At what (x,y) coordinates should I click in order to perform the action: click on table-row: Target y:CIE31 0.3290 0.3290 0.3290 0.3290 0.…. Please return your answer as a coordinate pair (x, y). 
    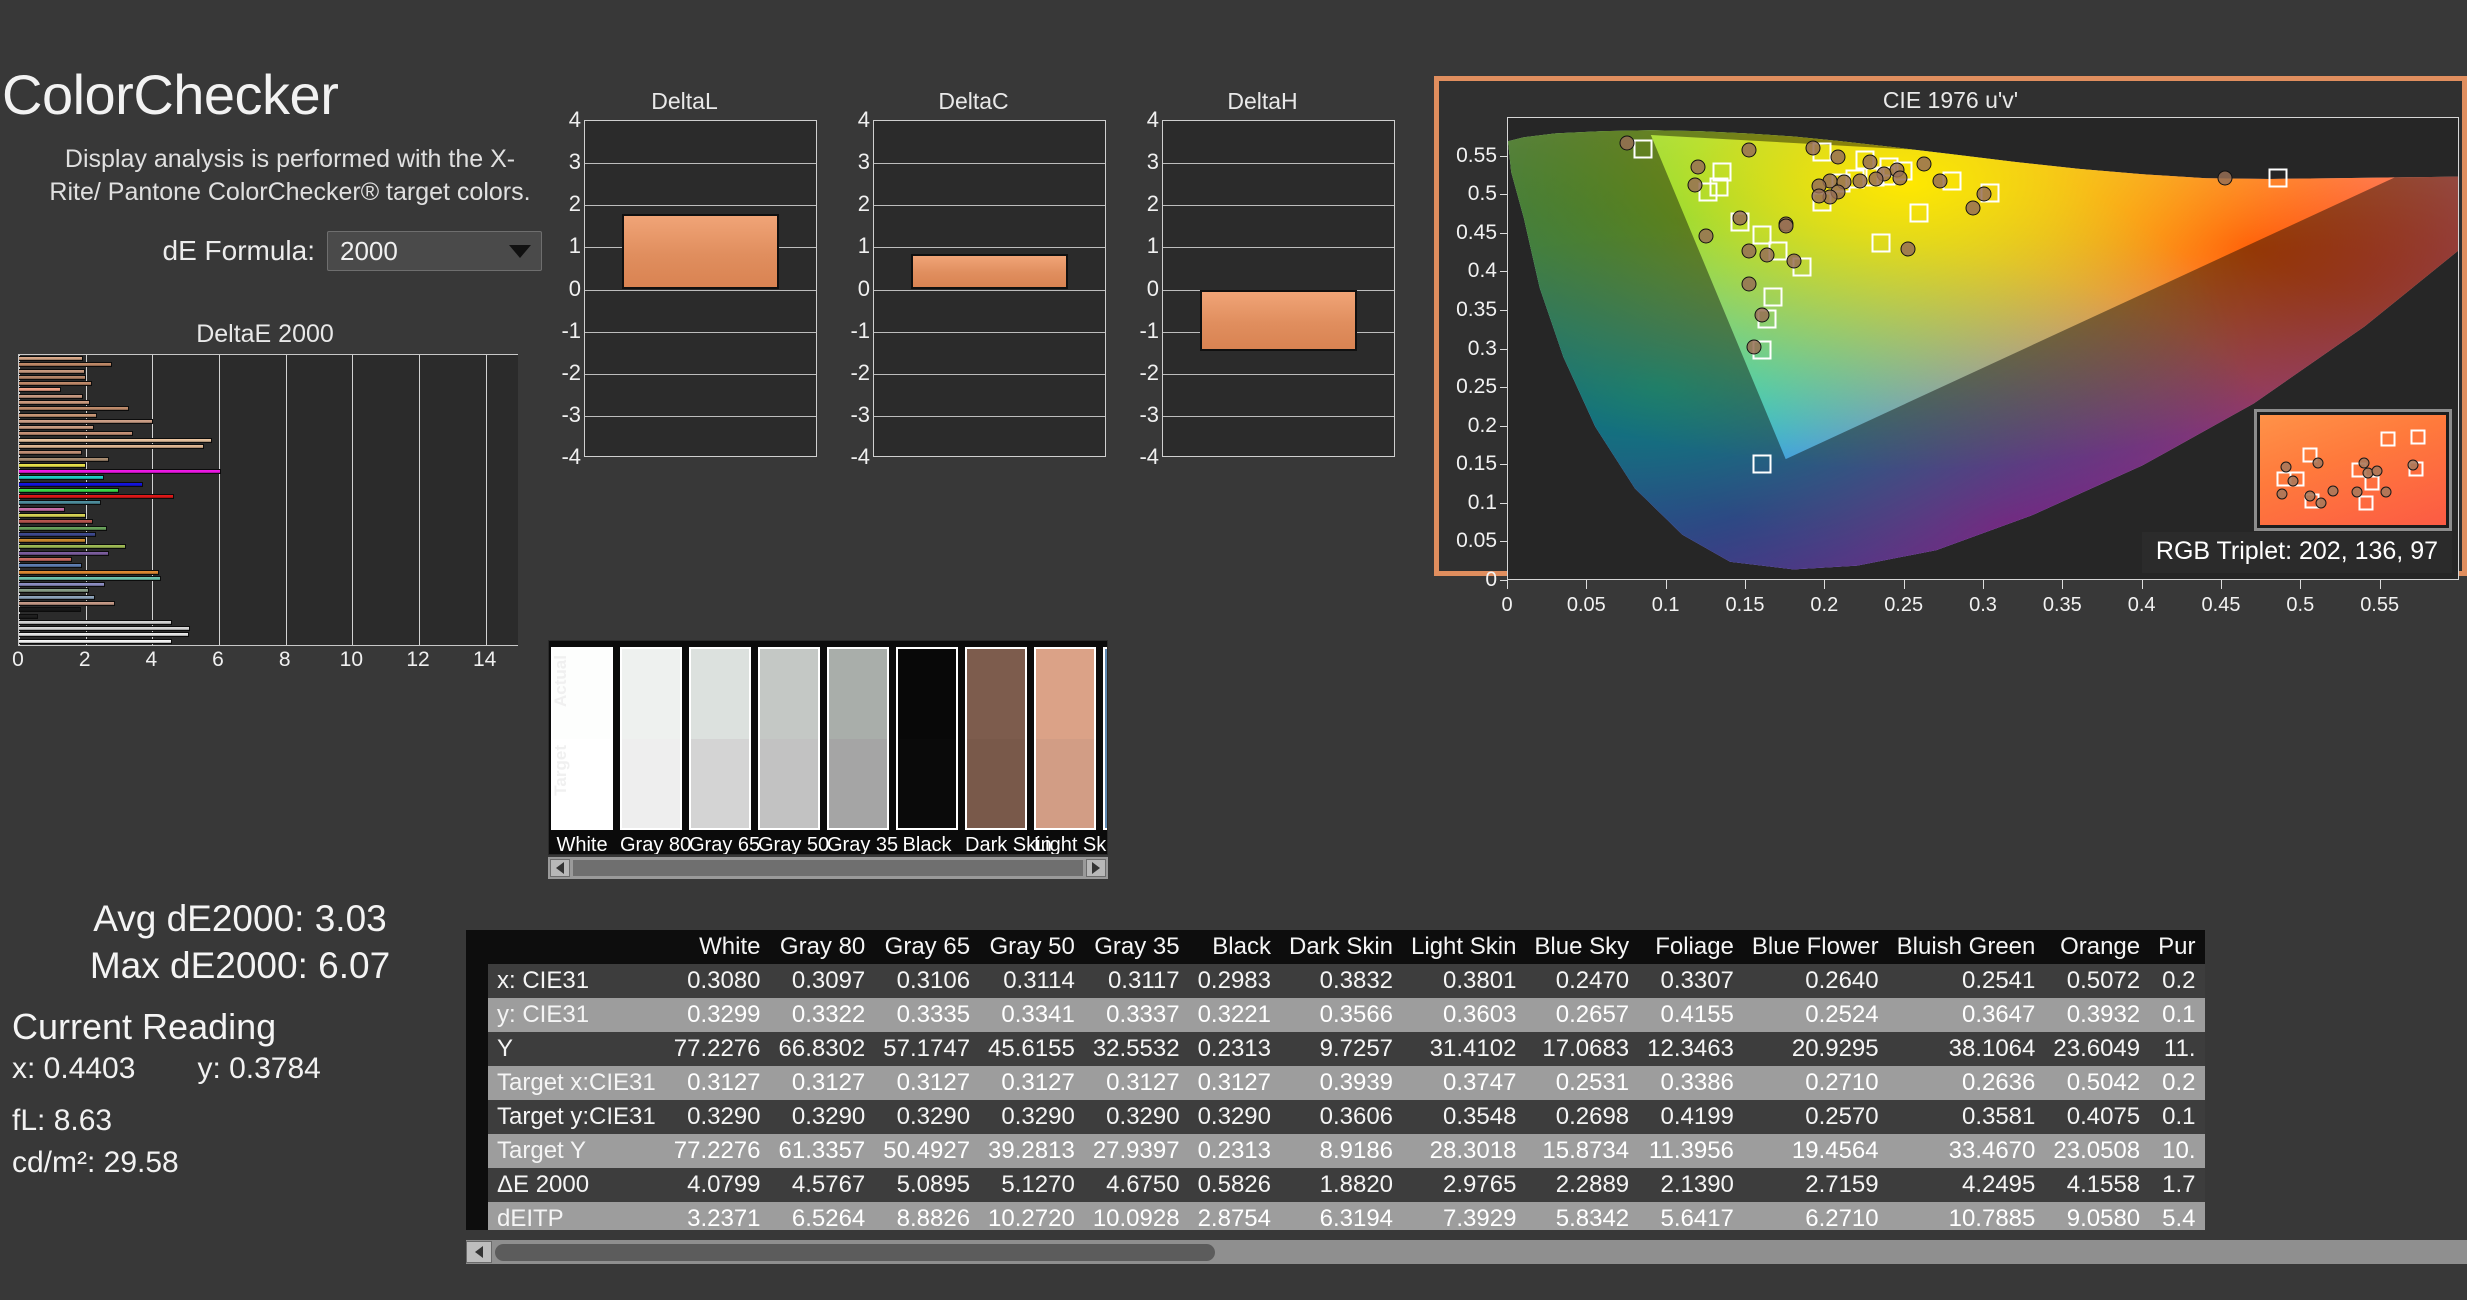
    Looking at the image, I should click on (1335, 1117).